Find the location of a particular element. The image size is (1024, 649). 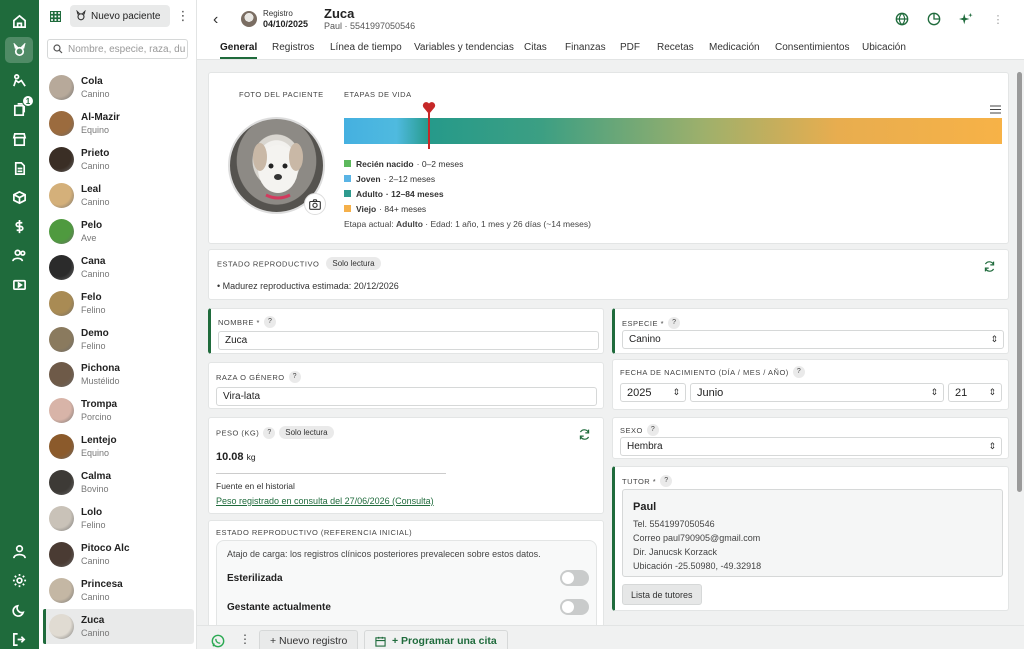

tab-recetas: Recetas is located at coordinates (675, 49).